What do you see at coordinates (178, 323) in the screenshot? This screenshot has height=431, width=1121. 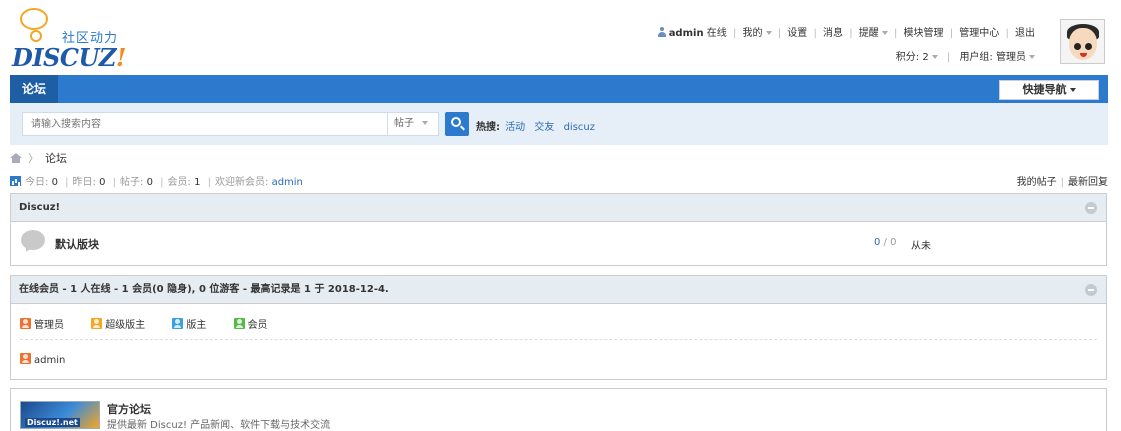 I see `moderator-icon` at bounding box center [178, 323].